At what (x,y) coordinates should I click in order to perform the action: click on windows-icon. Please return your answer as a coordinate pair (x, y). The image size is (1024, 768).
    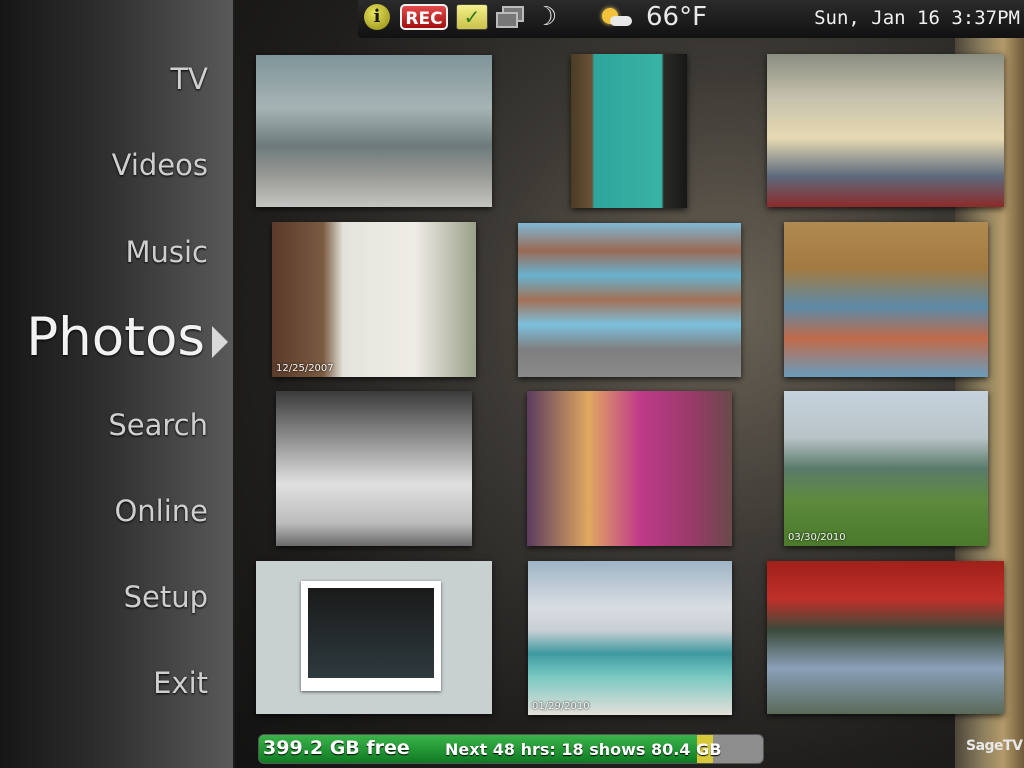
    Looking at the image, I should click on (510, 17).